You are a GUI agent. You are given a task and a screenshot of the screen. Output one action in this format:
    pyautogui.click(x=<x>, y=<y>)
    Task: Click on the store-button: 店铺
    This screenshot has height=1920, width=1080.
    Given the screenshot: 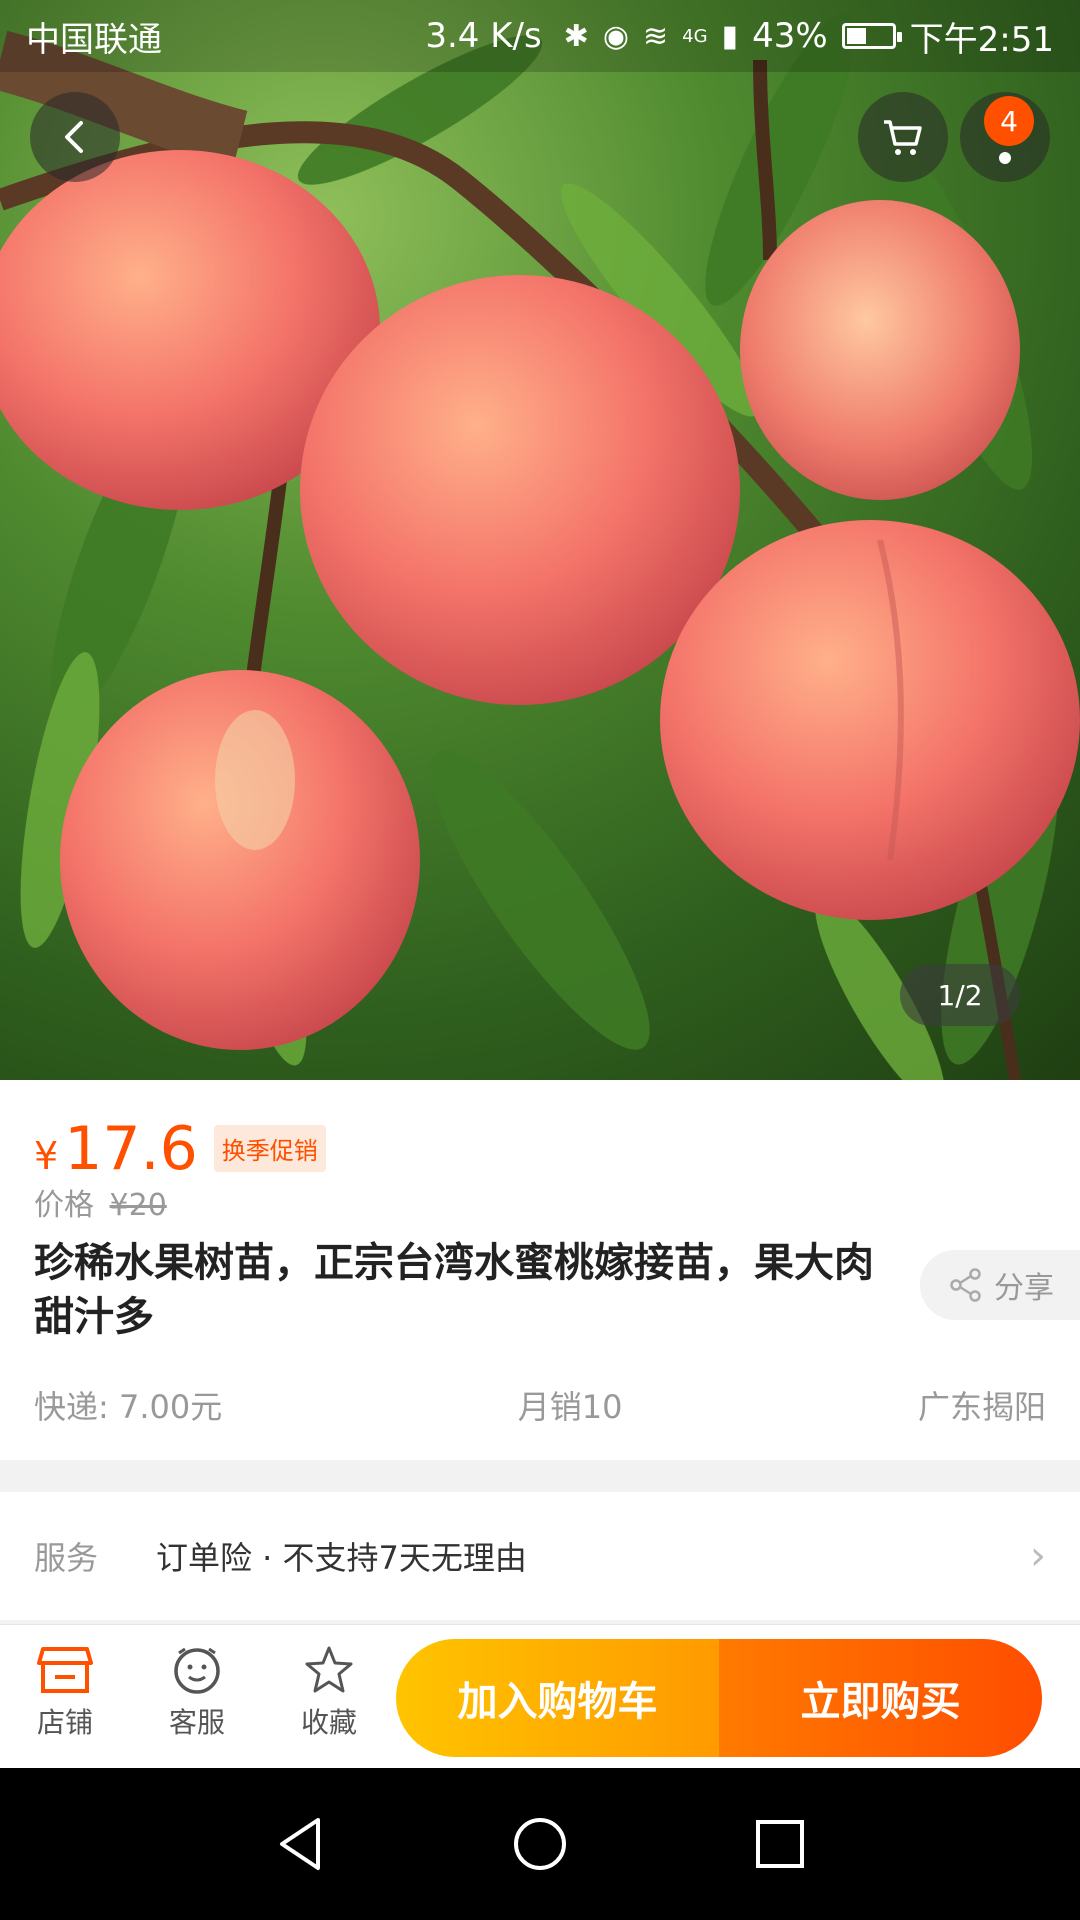 What is the action you would take?
    pyautogui.click(x=65, y=1693)
    